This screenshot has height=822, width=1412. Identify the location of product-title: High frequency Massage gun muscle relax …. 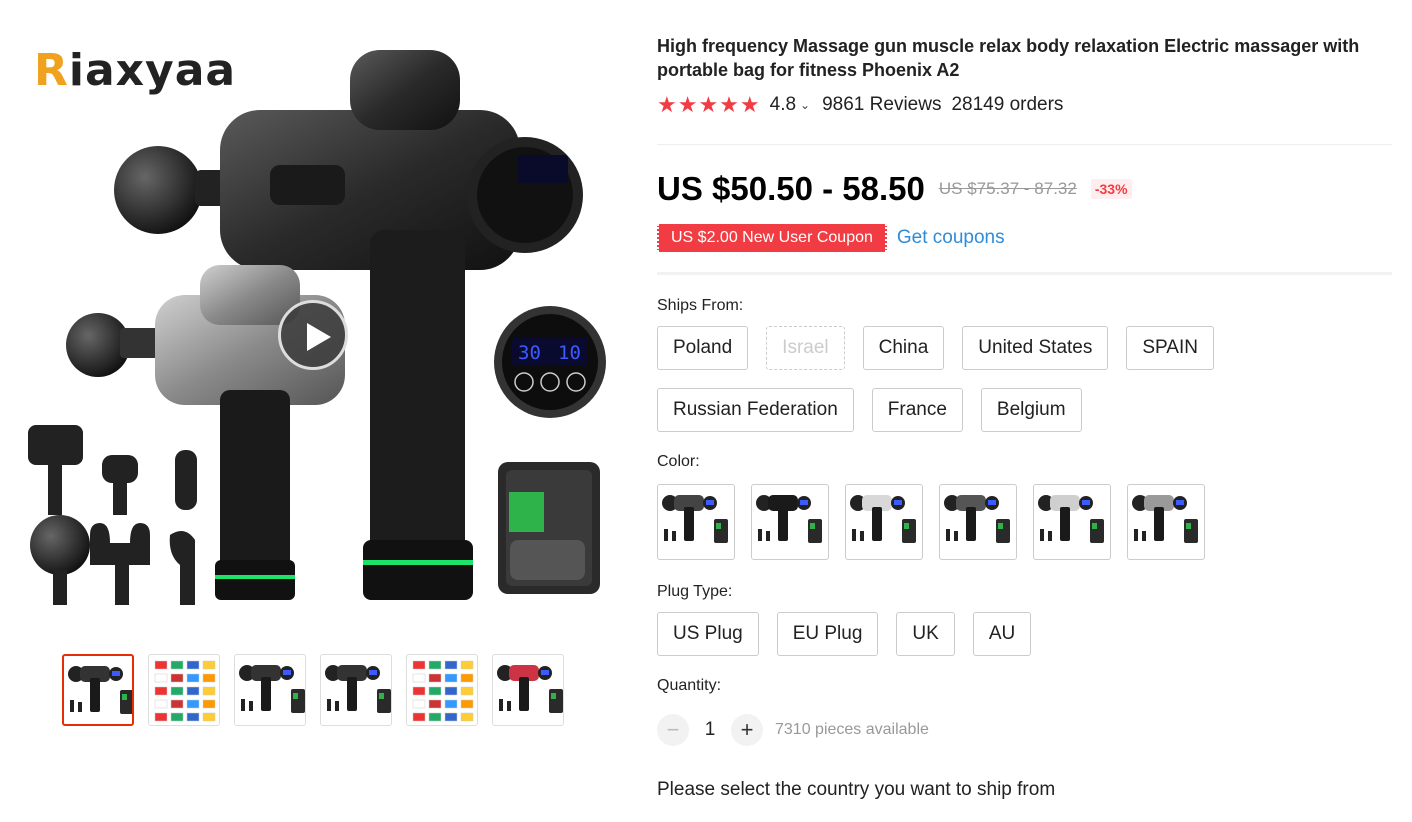
(1008, 58).